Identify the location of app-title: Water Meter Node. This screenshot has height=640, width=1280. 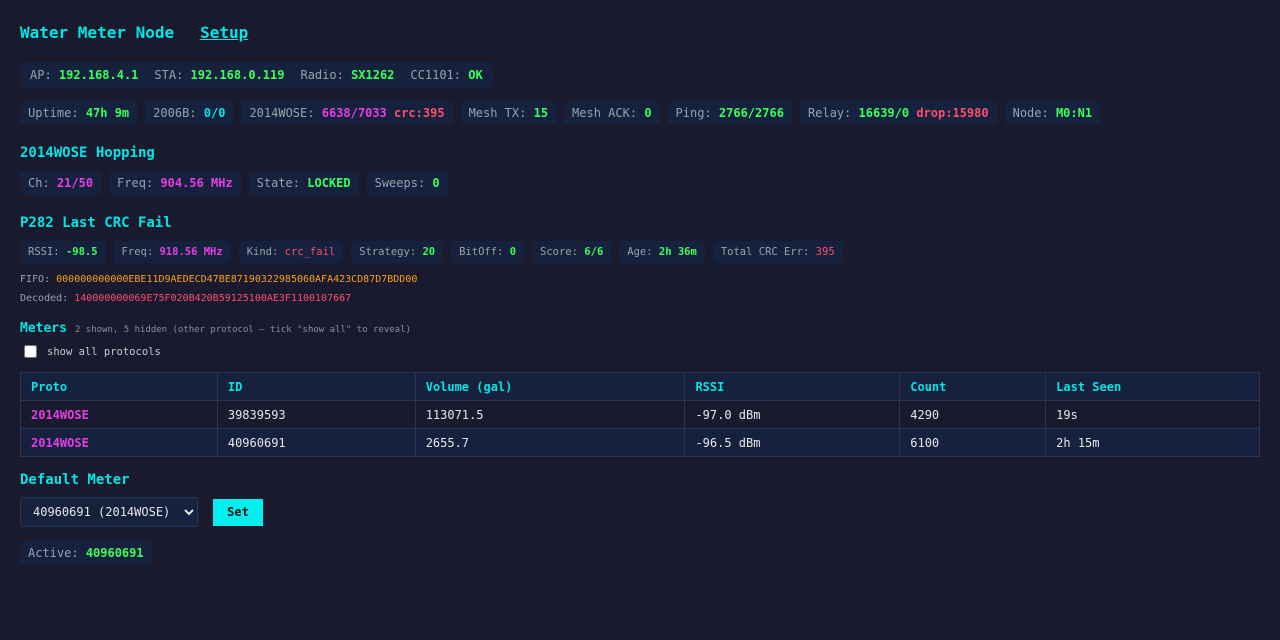
(97, 32).